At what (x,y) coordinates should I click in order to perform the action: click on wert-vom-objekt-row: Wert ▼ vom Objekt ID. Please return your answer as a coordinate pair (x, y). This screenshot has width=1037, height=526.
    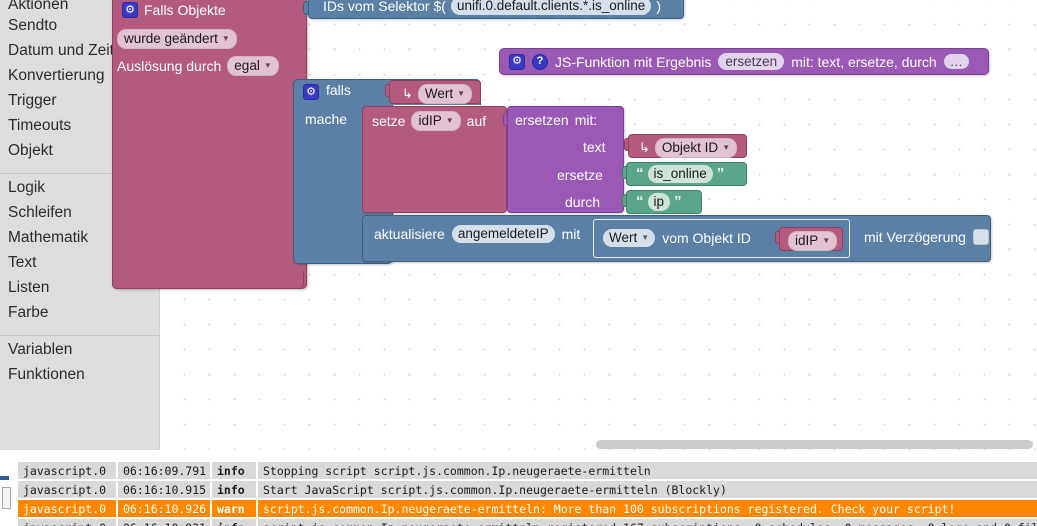
    Looking at the image, I should click on (677, 238).